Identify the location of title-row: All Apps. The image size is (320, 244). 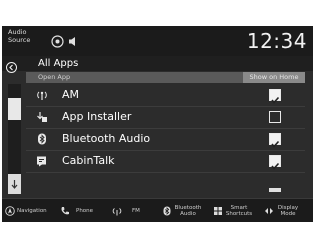
(157, 64).